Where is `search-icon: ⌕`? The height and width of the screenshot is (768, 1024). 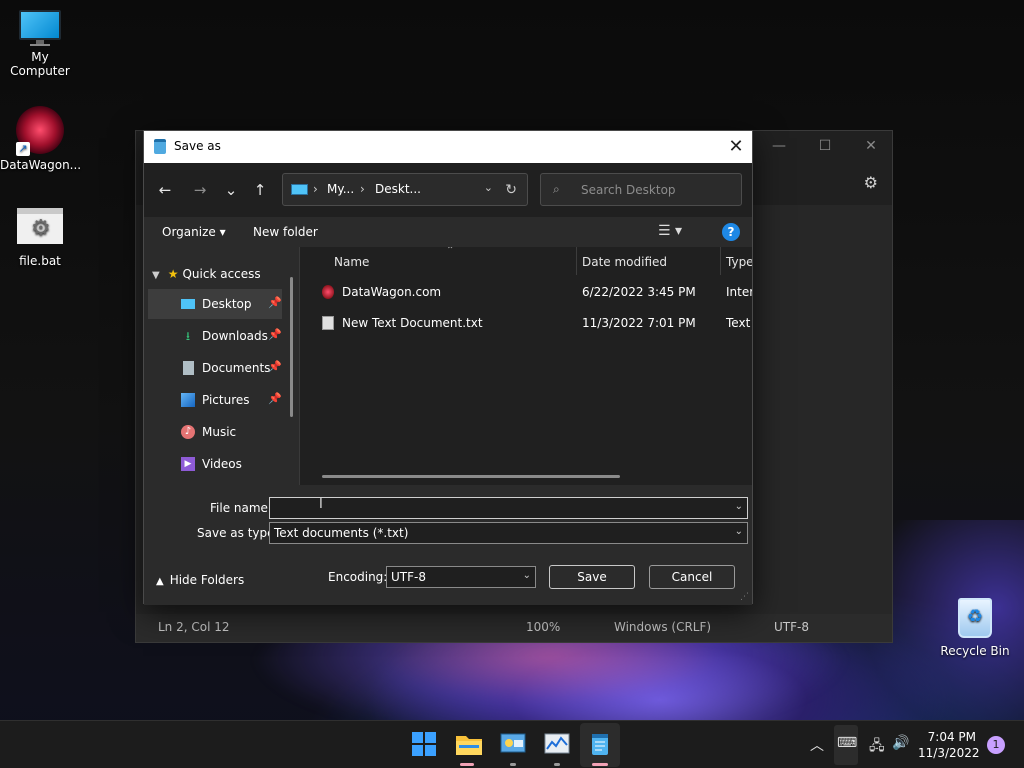
search-icon: ⌕ is located at coordinates (556, 189).